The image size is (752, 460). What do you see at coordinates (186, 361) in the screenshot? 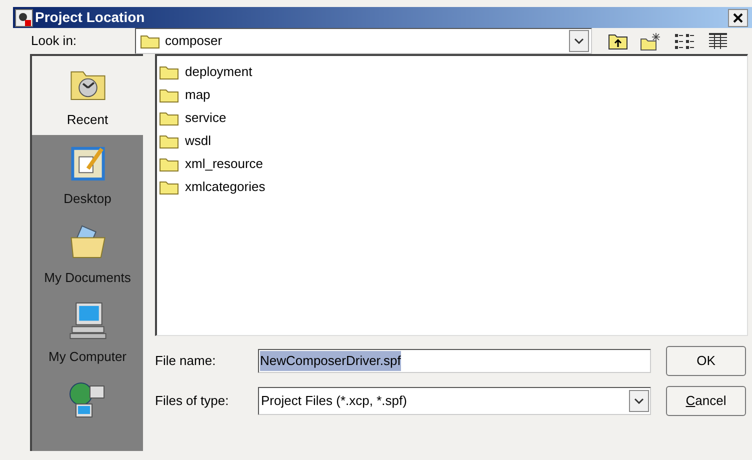
I see `file-name-label: File name:` at bounding box center [186, 361].